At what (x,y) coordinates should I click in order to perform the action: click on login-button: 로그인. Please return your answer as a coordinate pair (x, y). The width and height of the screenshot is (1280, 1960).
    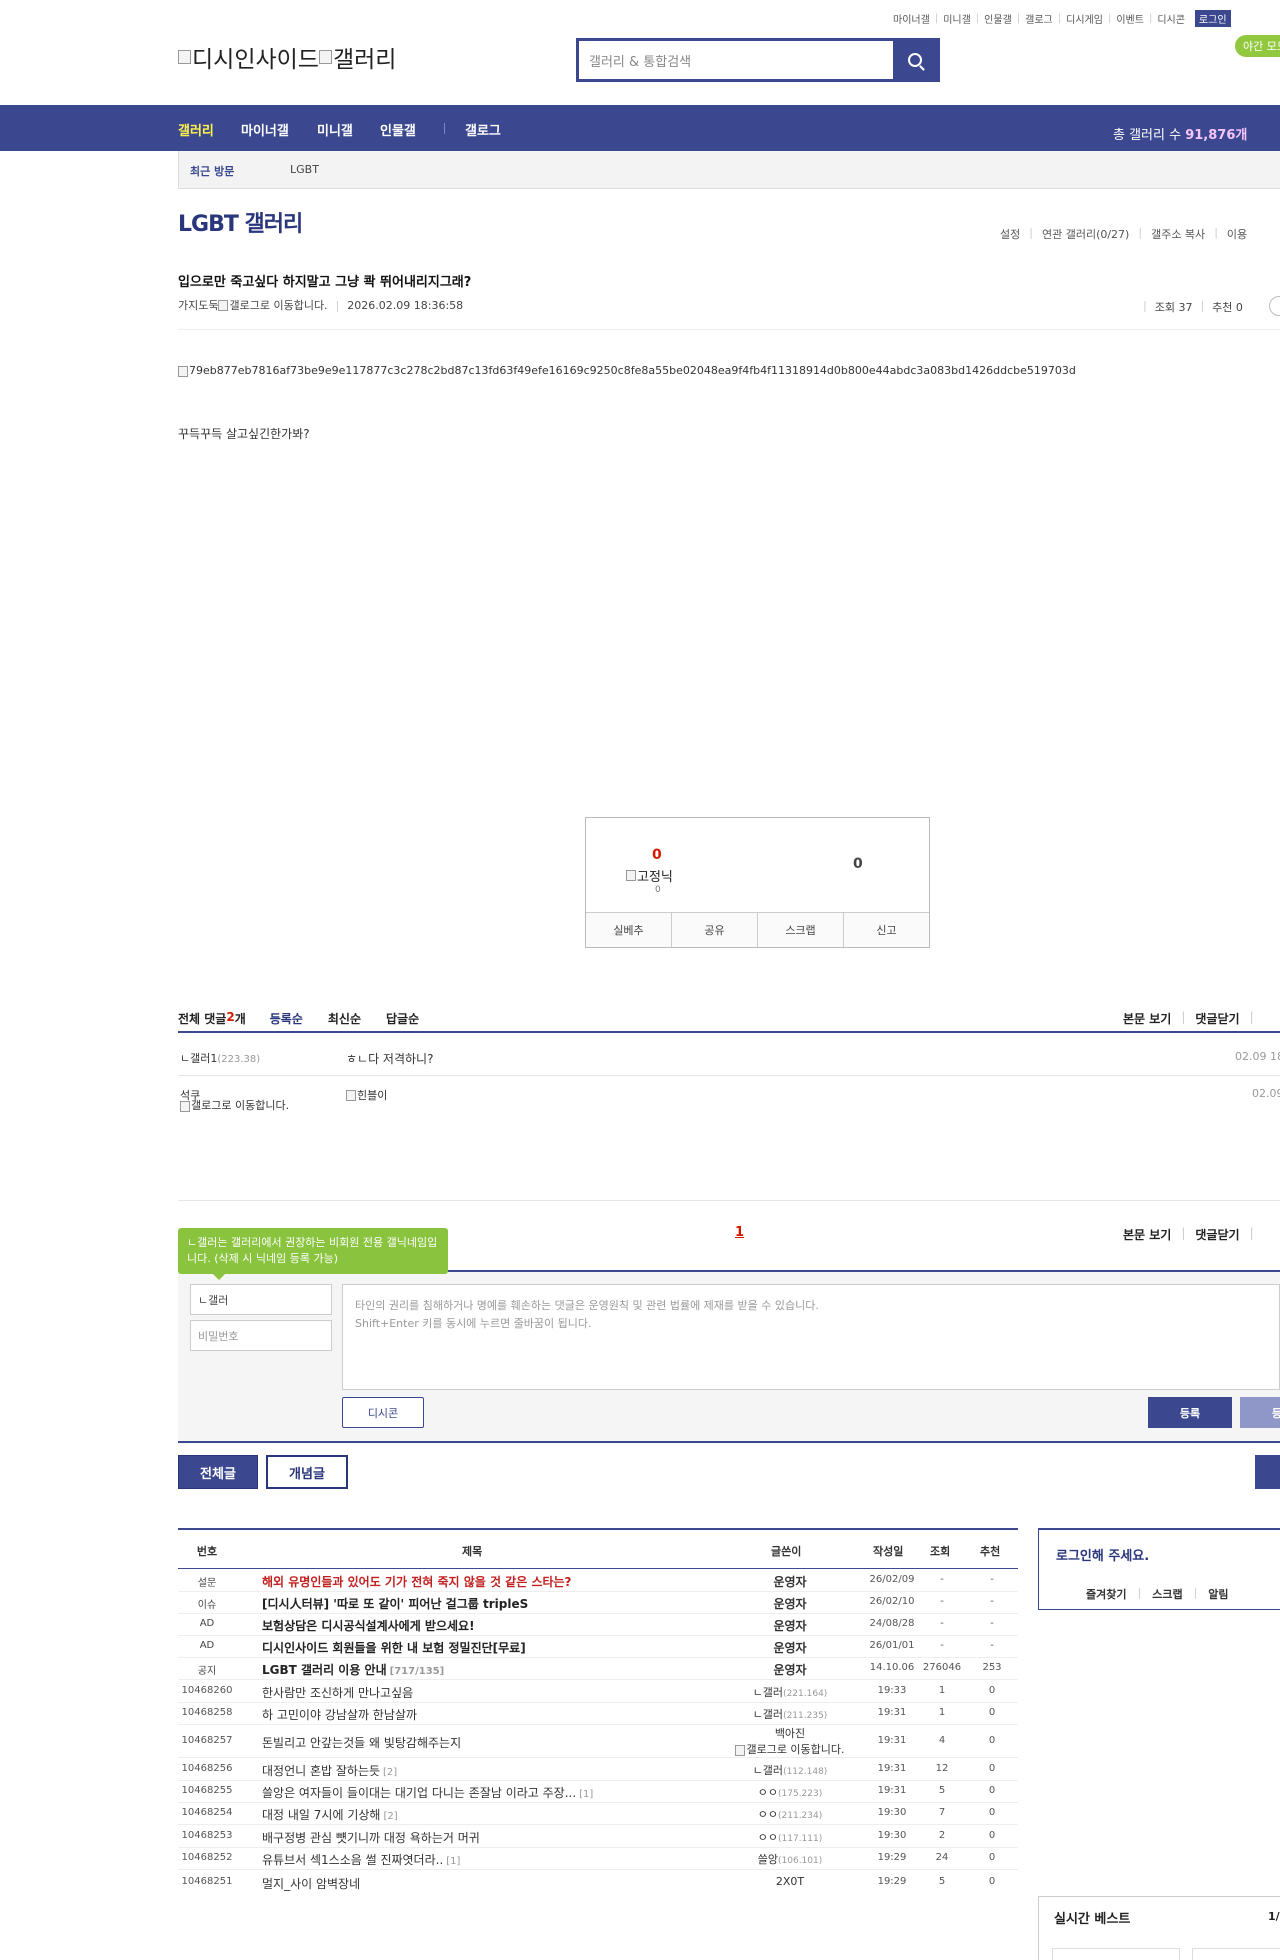
    Looking at the image, I should click on (1212, 18).